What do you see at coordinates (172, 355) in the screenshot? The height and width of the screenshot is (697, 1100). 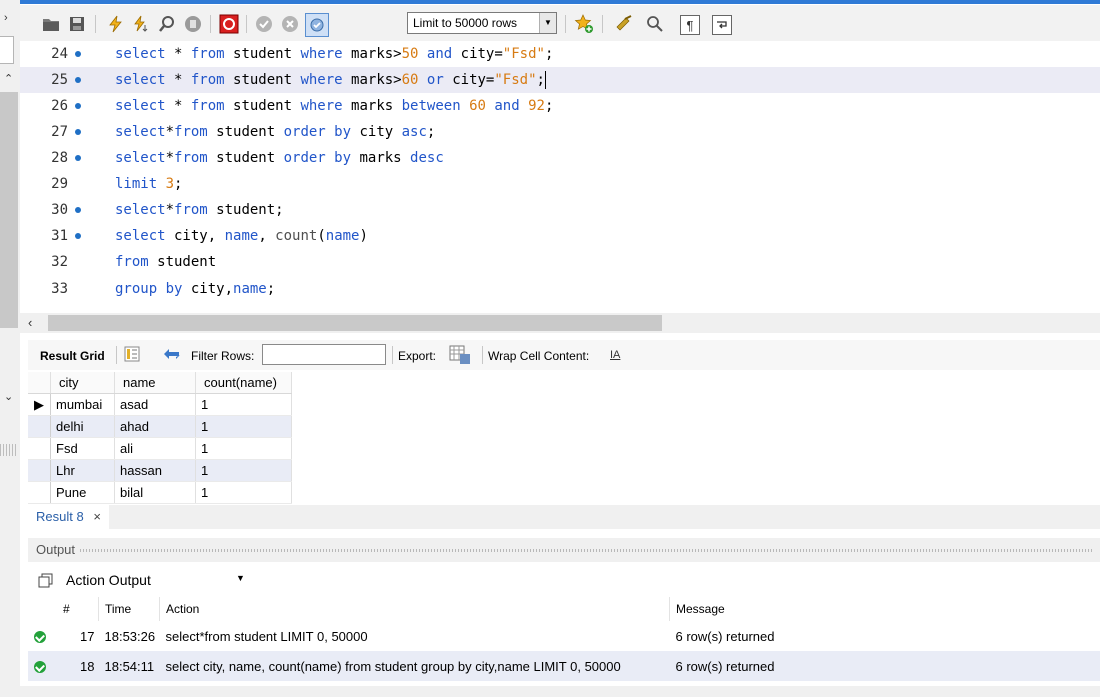 I see `refresh-arrows-icon` at bounding box center [172, 355].